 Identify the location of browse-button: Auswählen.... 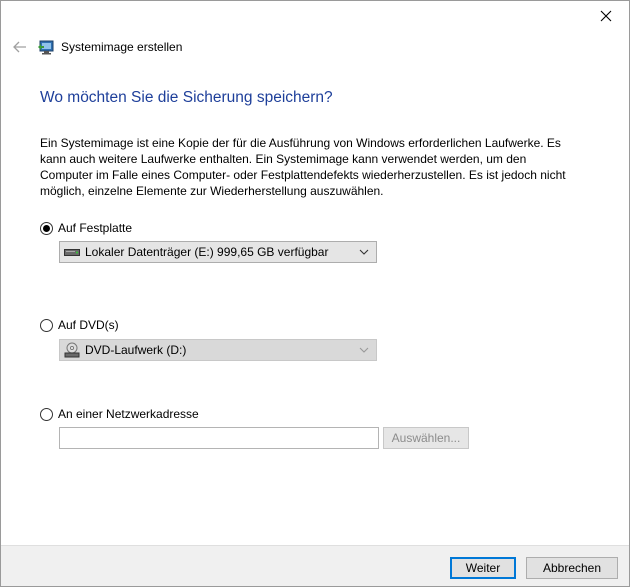
(426, 438).